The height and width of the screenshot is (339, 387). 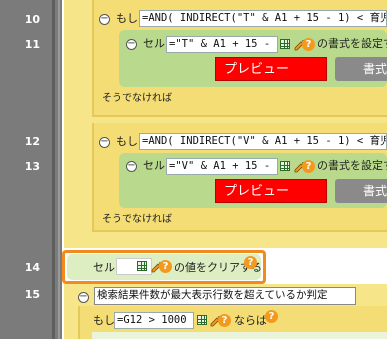 What do you see at coordinates (32, 44) in the screenshot?
I see `line-number: 11` at bounding box center [32, 44].